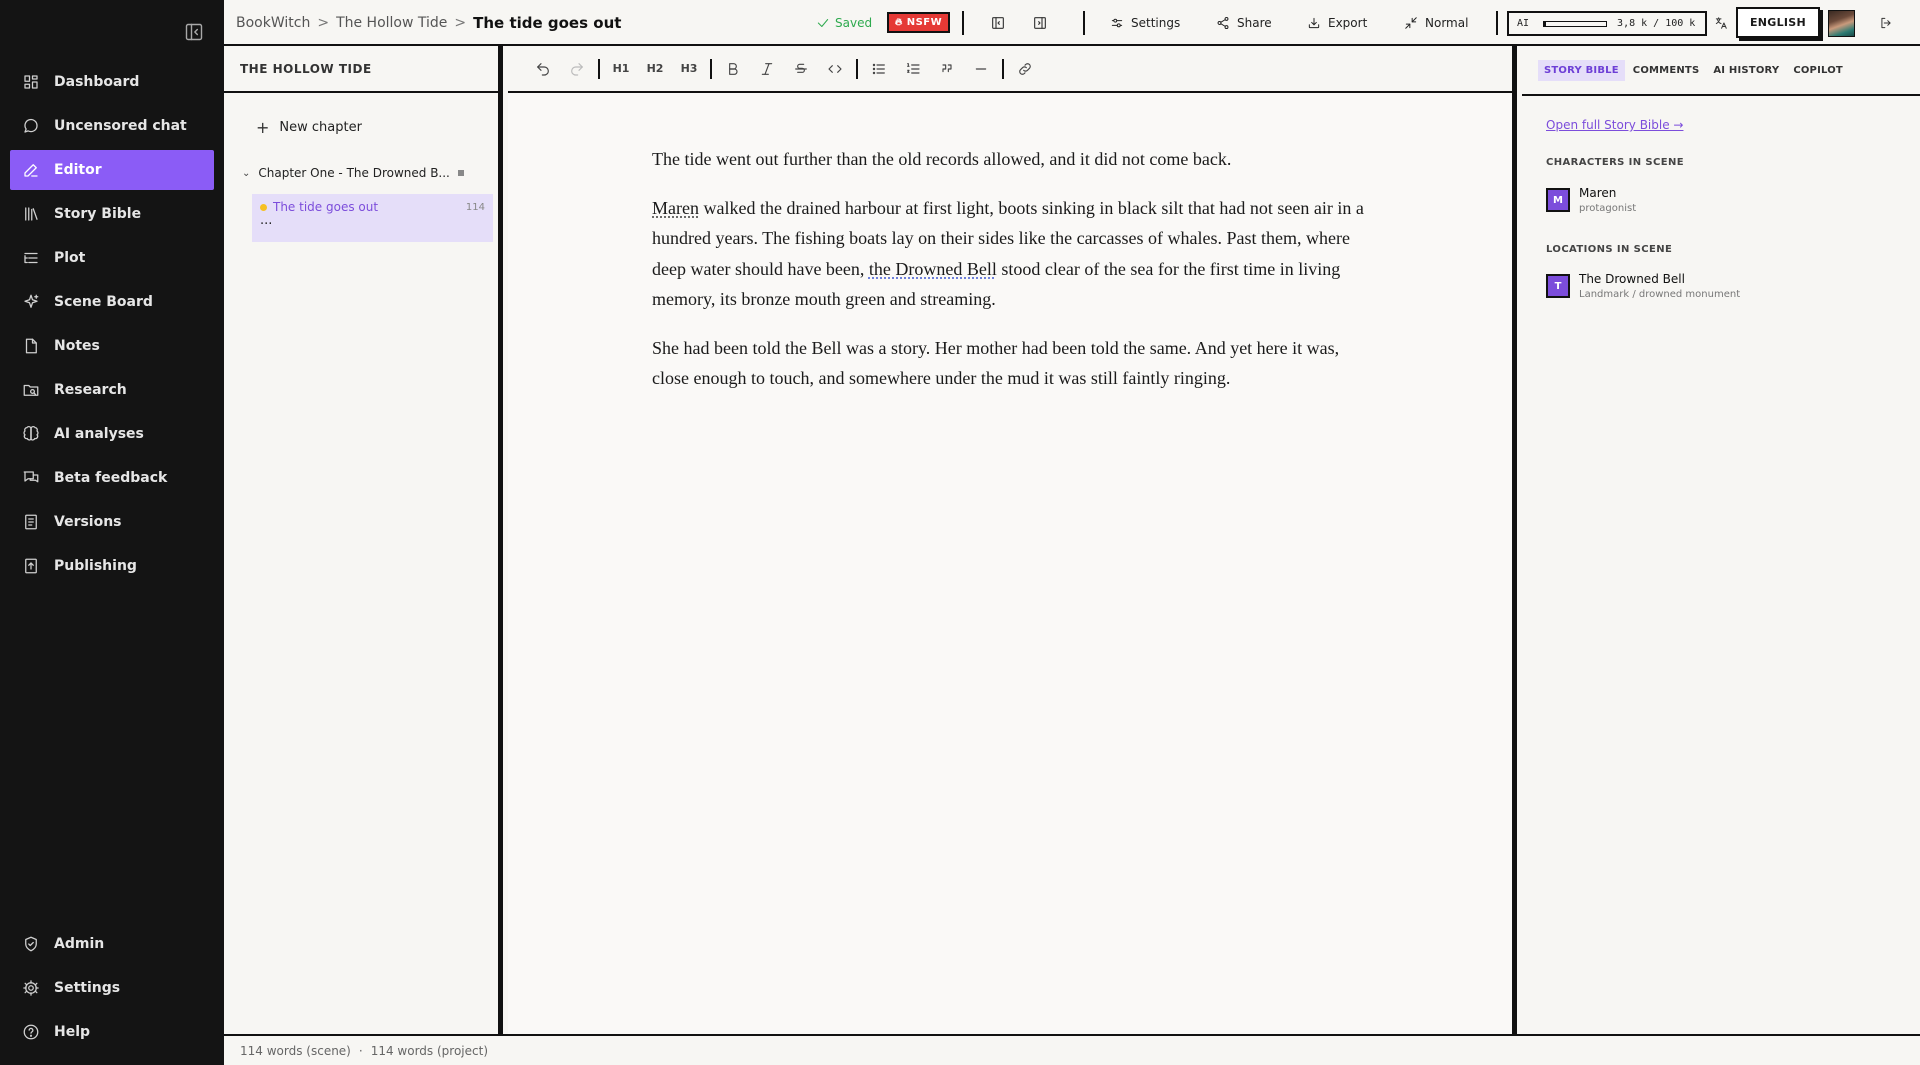  Describe the element at coordinates (273, 23) in the screenshot. I see `breadcrumb-root: BookWitch` at that location.